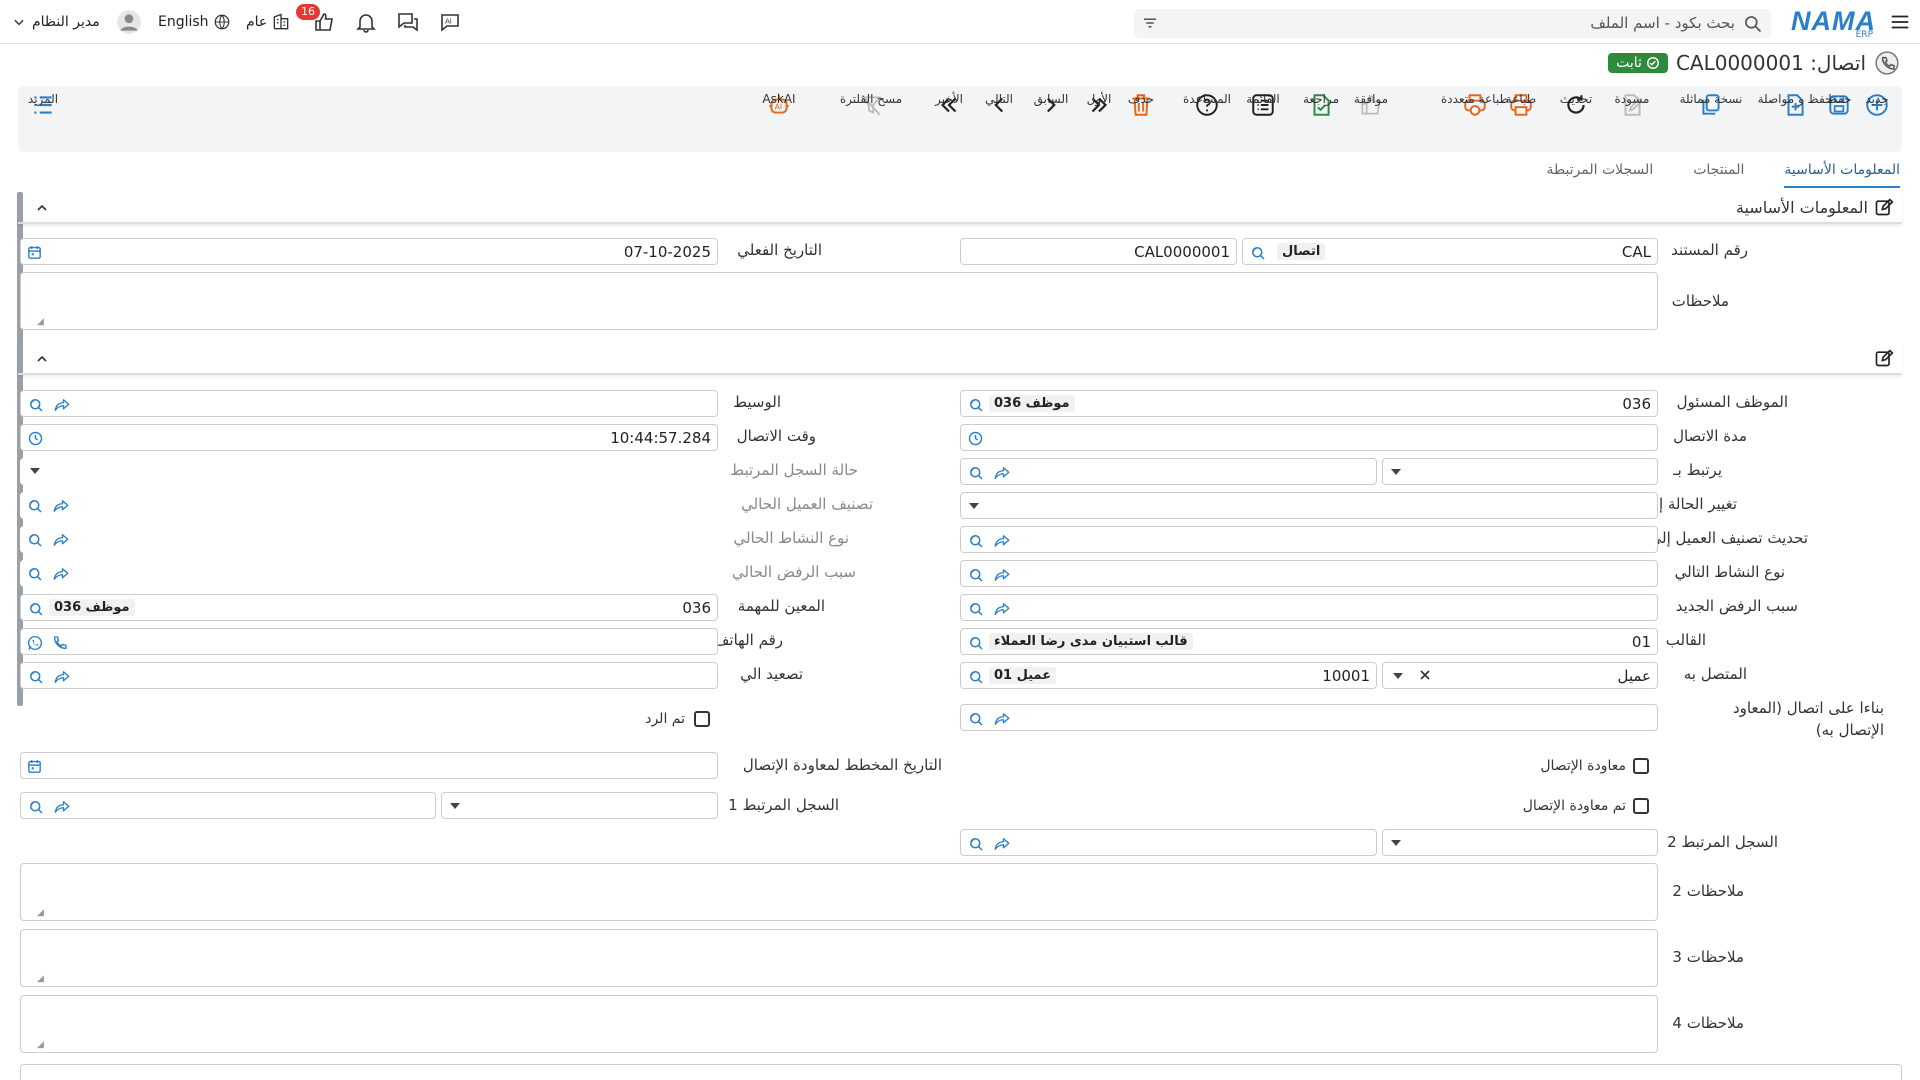 The height and width of the screenshot is (1080, 1920). I want to click on responsible-field: 036 موظف 036, so click(1309, 403).